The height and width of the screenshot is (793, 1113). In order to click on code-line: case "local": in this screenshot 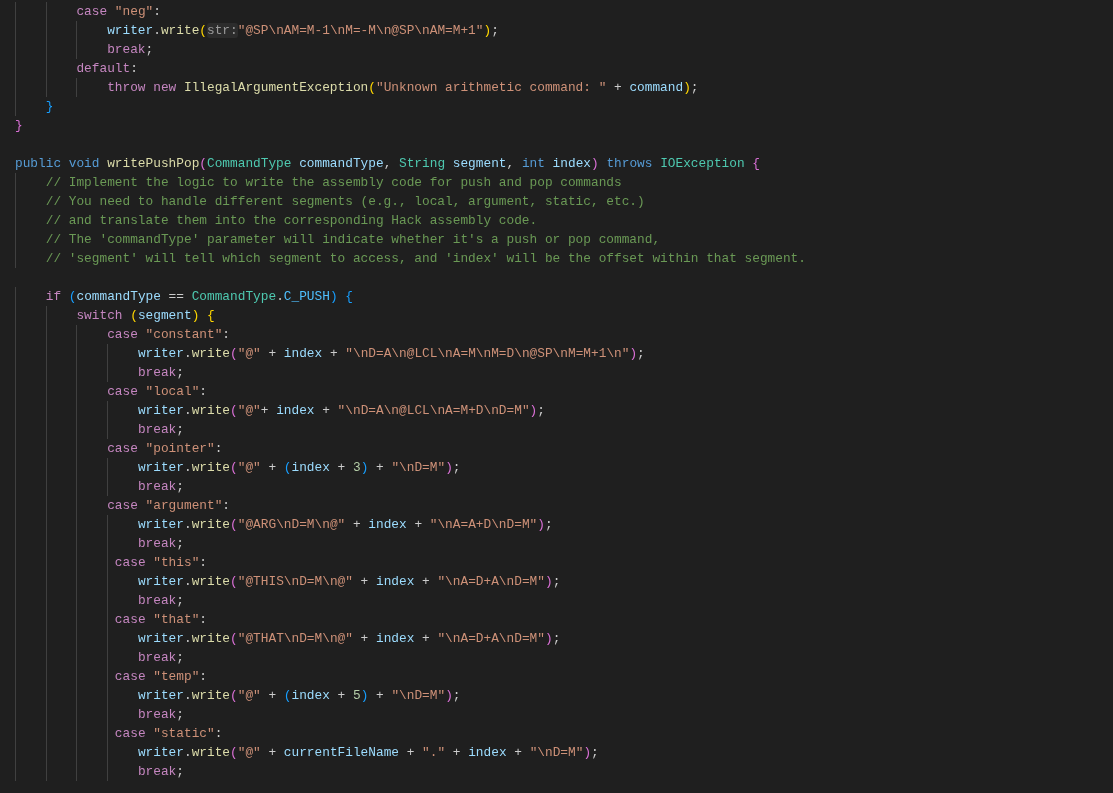, I will do `click(111, 391)`.